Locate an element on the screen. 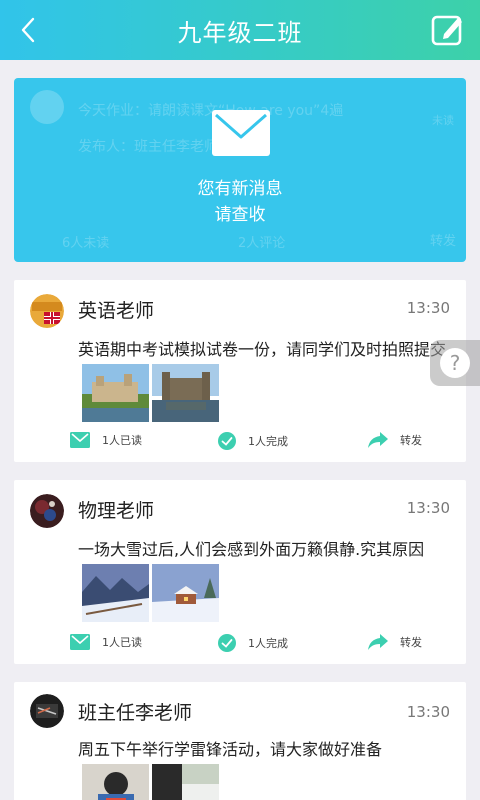 This screenshot has height=800, width=480. post-content: 一场大雪过后,人们会感到外面万籁俱静.究其原因 is located at coordinates (251, 549).